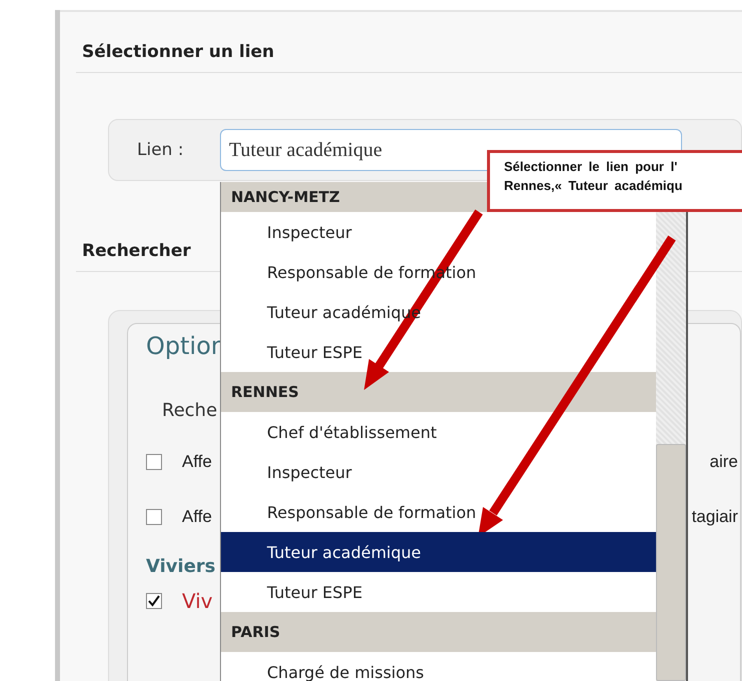 The width and height of the screenshot is (742, 681). What do you see at coordinates (197, 601) in the screenshot?
I see `checkbox-label: Viv` at bounding box center [197, 601].